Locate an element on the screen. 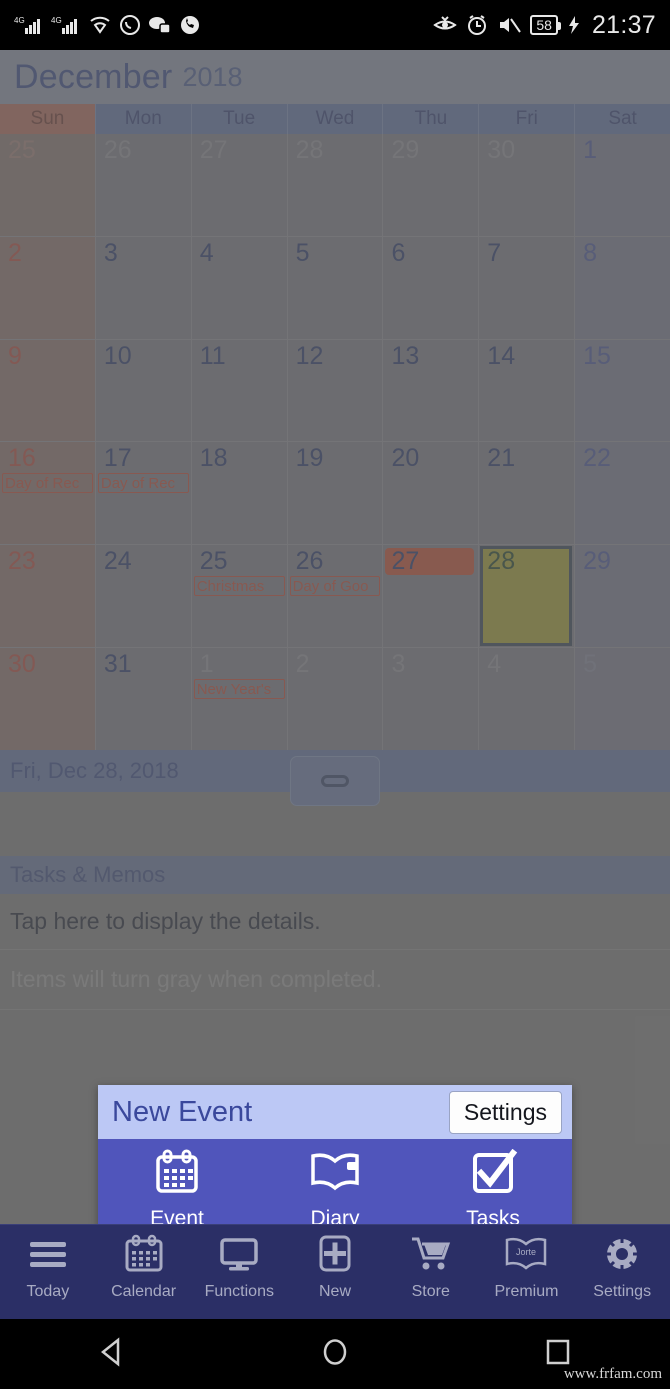  new-event-option-event: Event is located at coordinates (177, 1190).